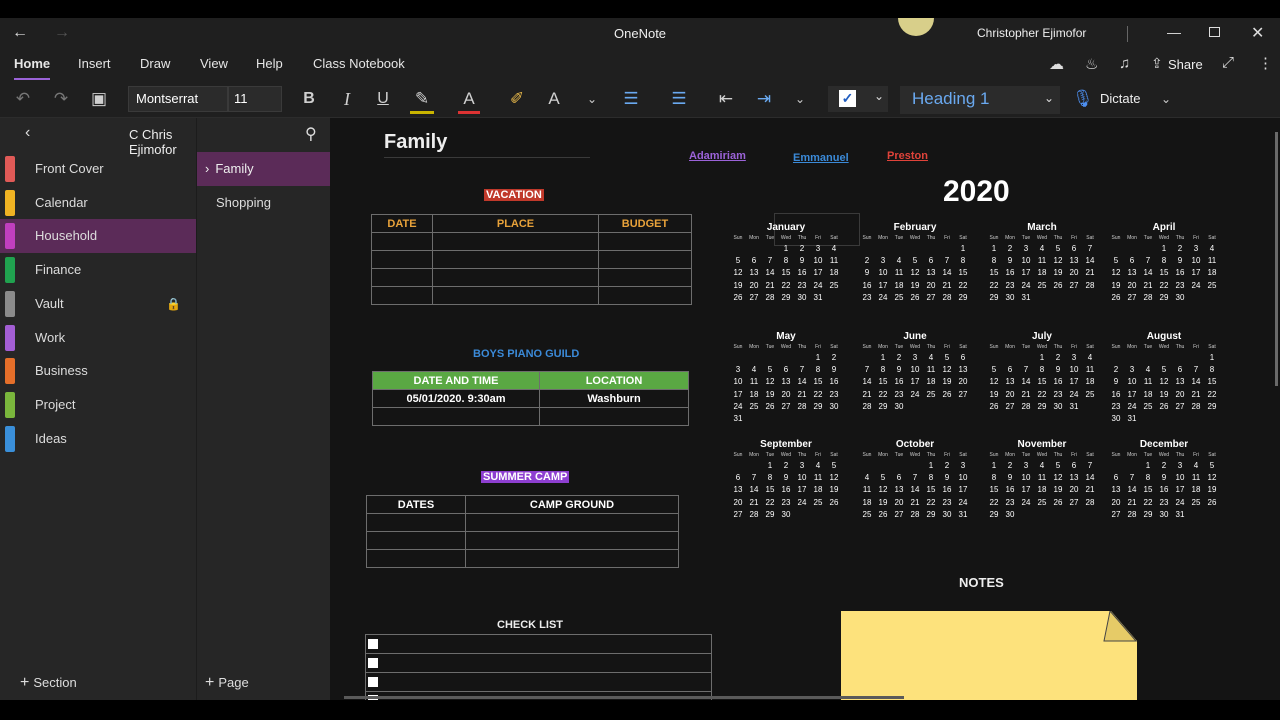  Describe the element at coordinates (517, 99) in the screenshot. I see `format-painter-icon: ✐` at that location.